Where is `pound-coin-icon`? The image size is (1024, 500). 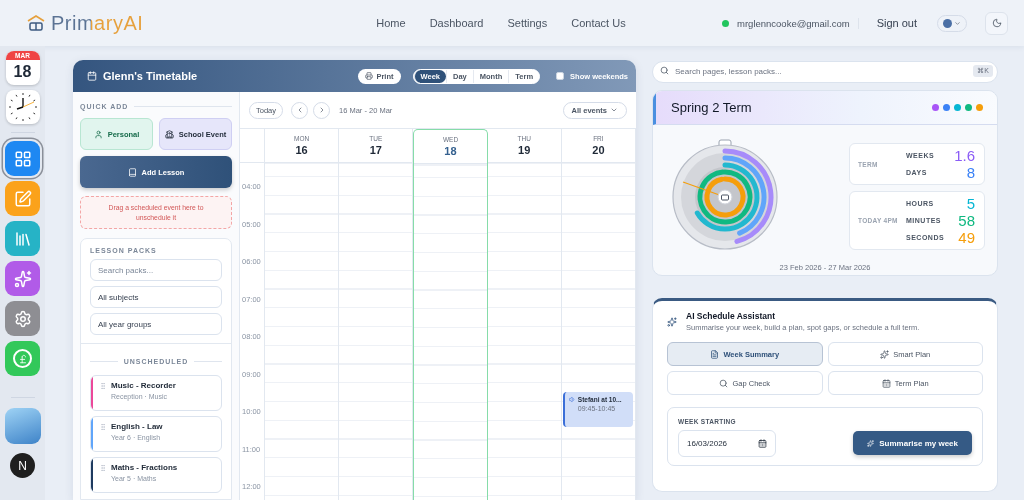 pound-coin-icon is located at coordinates (22, 358).